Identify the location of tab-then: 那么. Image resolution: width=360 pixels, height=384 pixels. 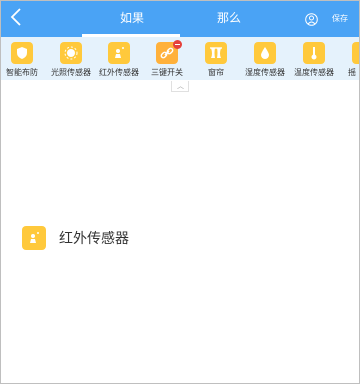
(229, 17).